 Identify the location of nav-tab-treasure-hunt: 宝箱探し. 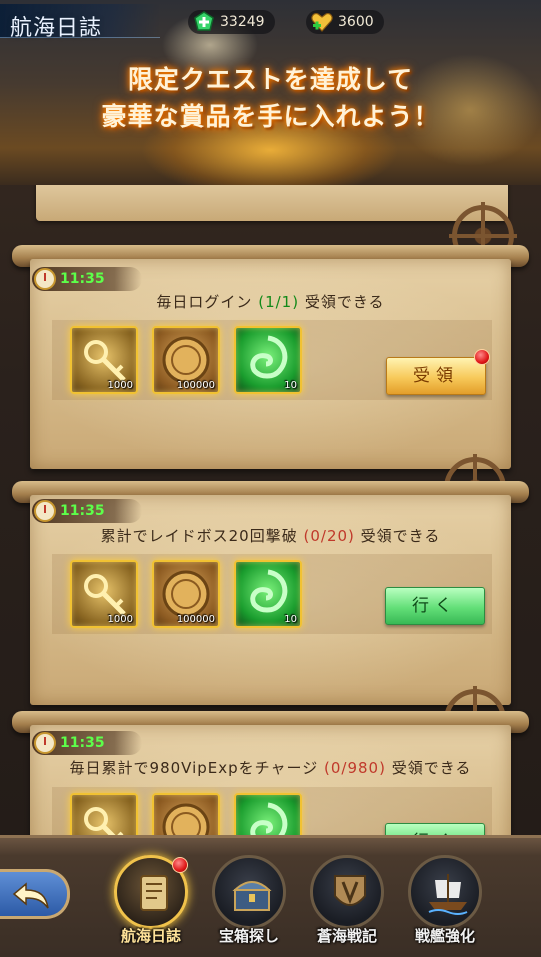
(249, 905).